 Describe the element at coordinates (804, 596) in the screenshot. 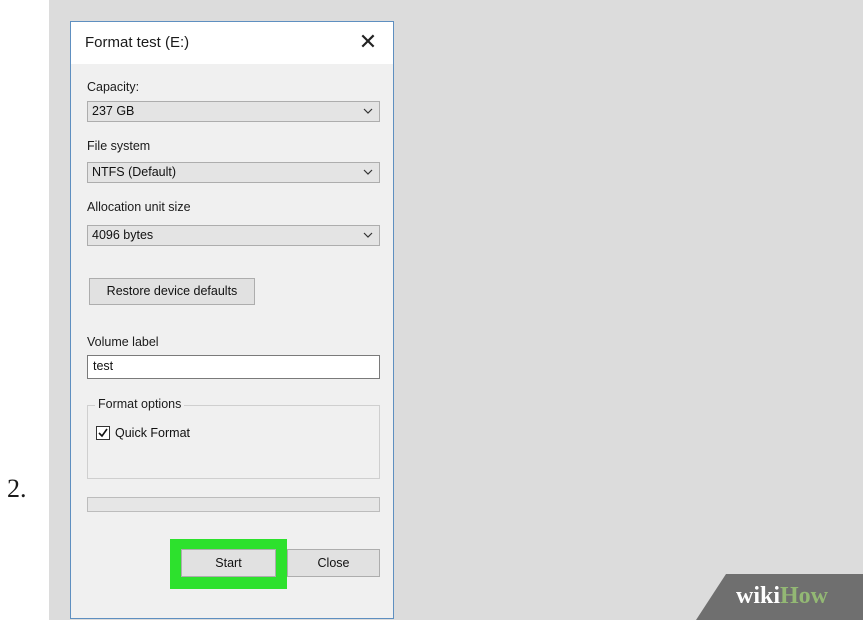

I see `watermark-how: How` at that location.